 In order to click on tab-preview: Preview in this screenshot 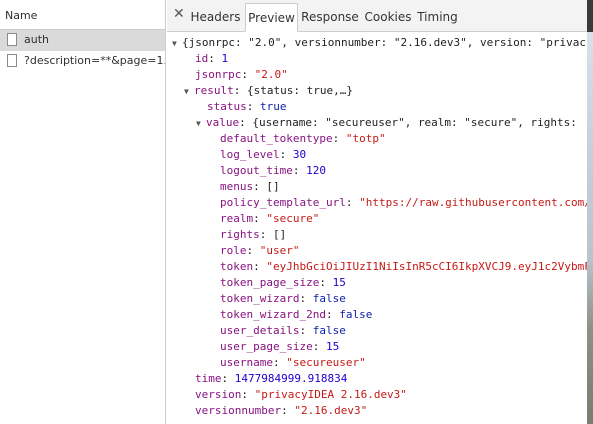, I will do `click(271, 17)`.